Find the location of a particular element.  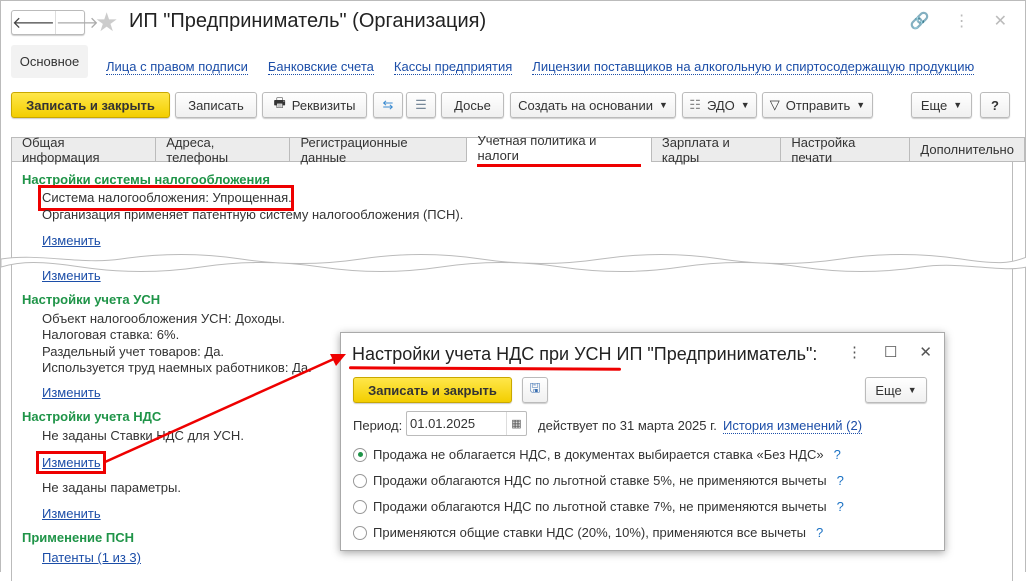

save-button: Записать is located at coordinates (216, 105).